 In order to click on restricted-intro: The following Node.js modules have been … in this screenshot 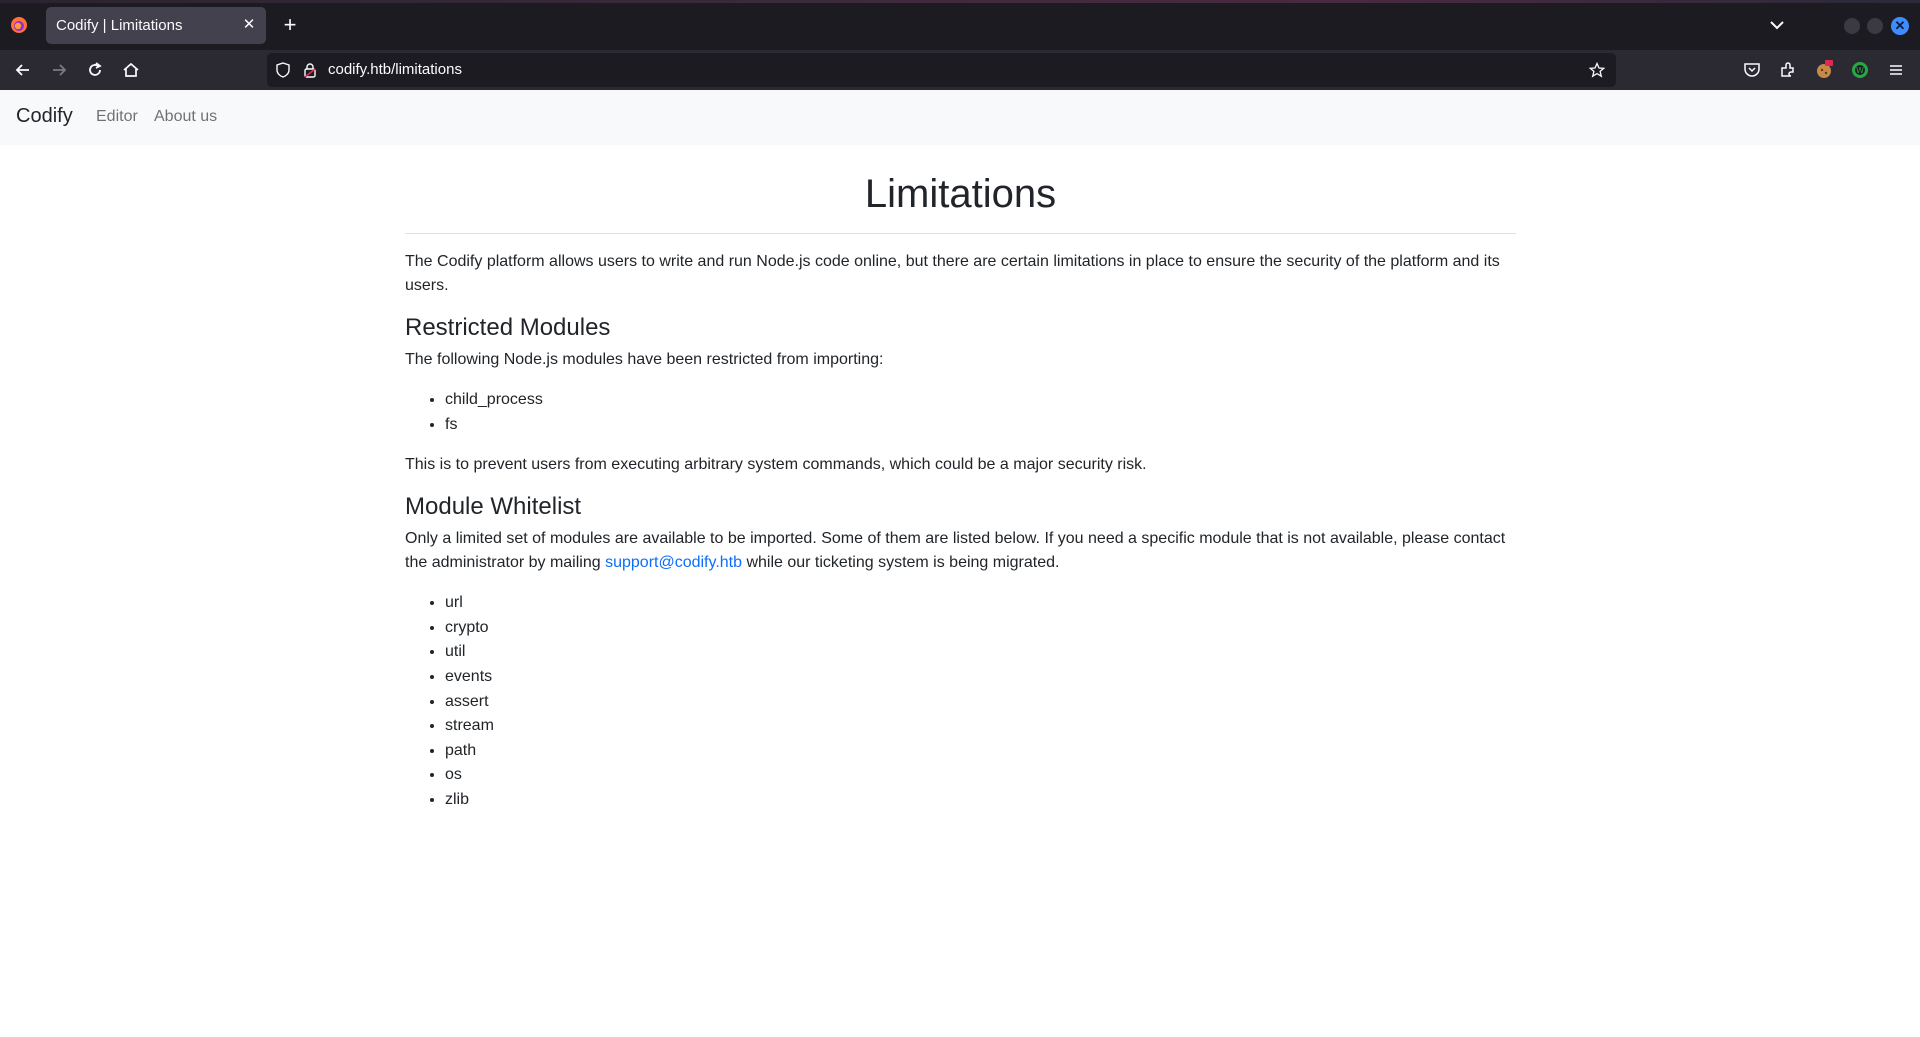, I will do `click(644, 359)`.